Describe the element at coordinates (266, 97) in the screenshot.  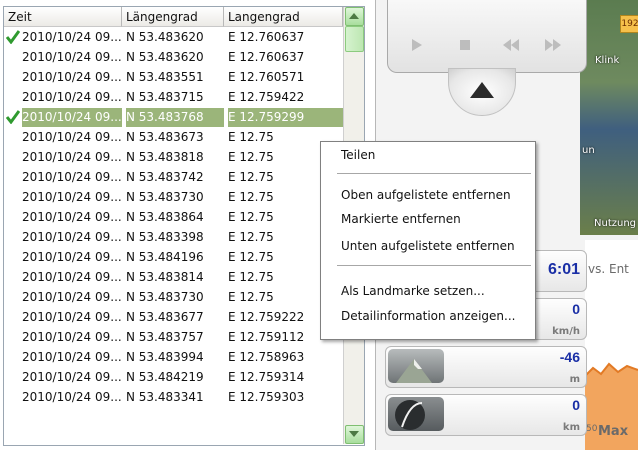
I see `cell-langengrad: E 12.759422` at that location.